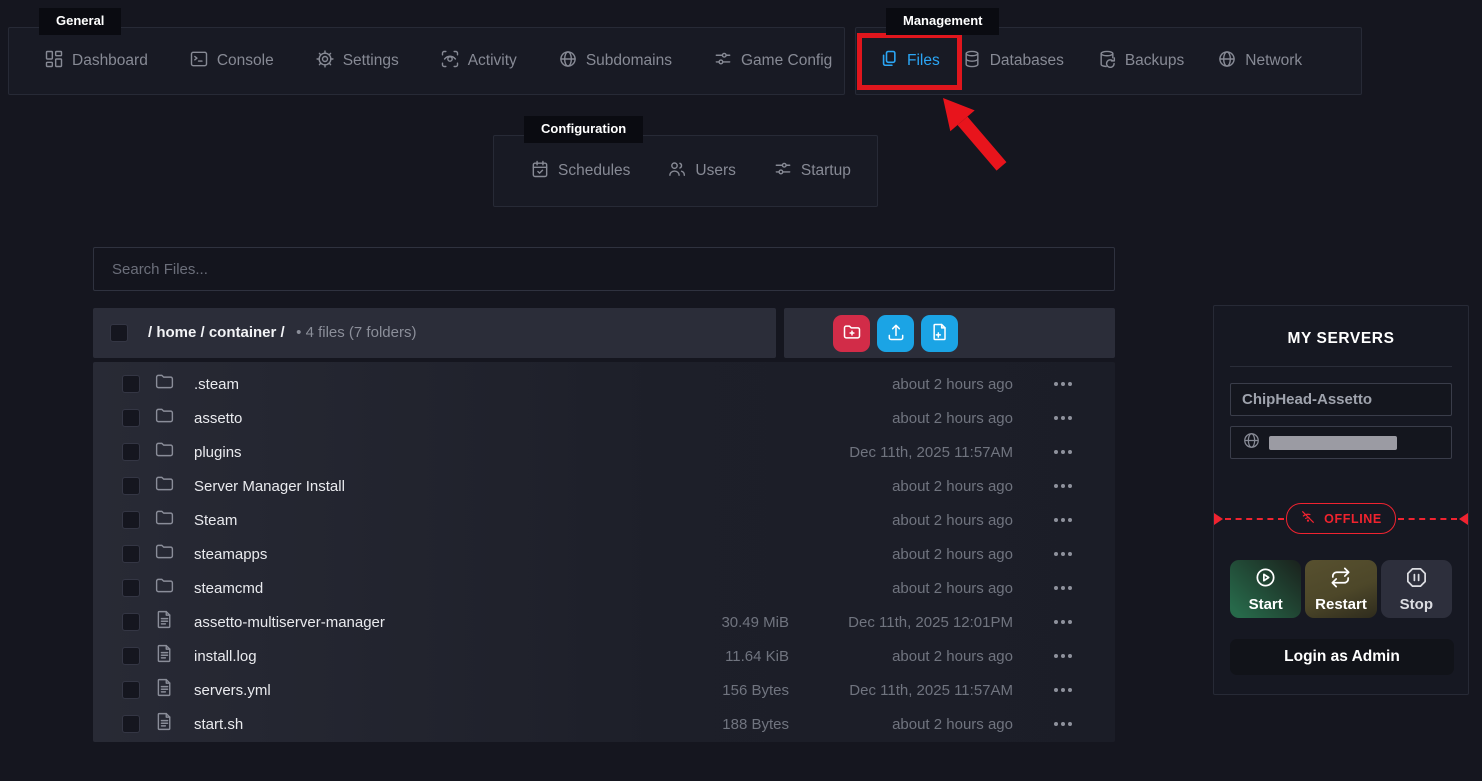  Describe the element at coordinates (895, 333) in the screenshot. I see `upload-button` at that location.